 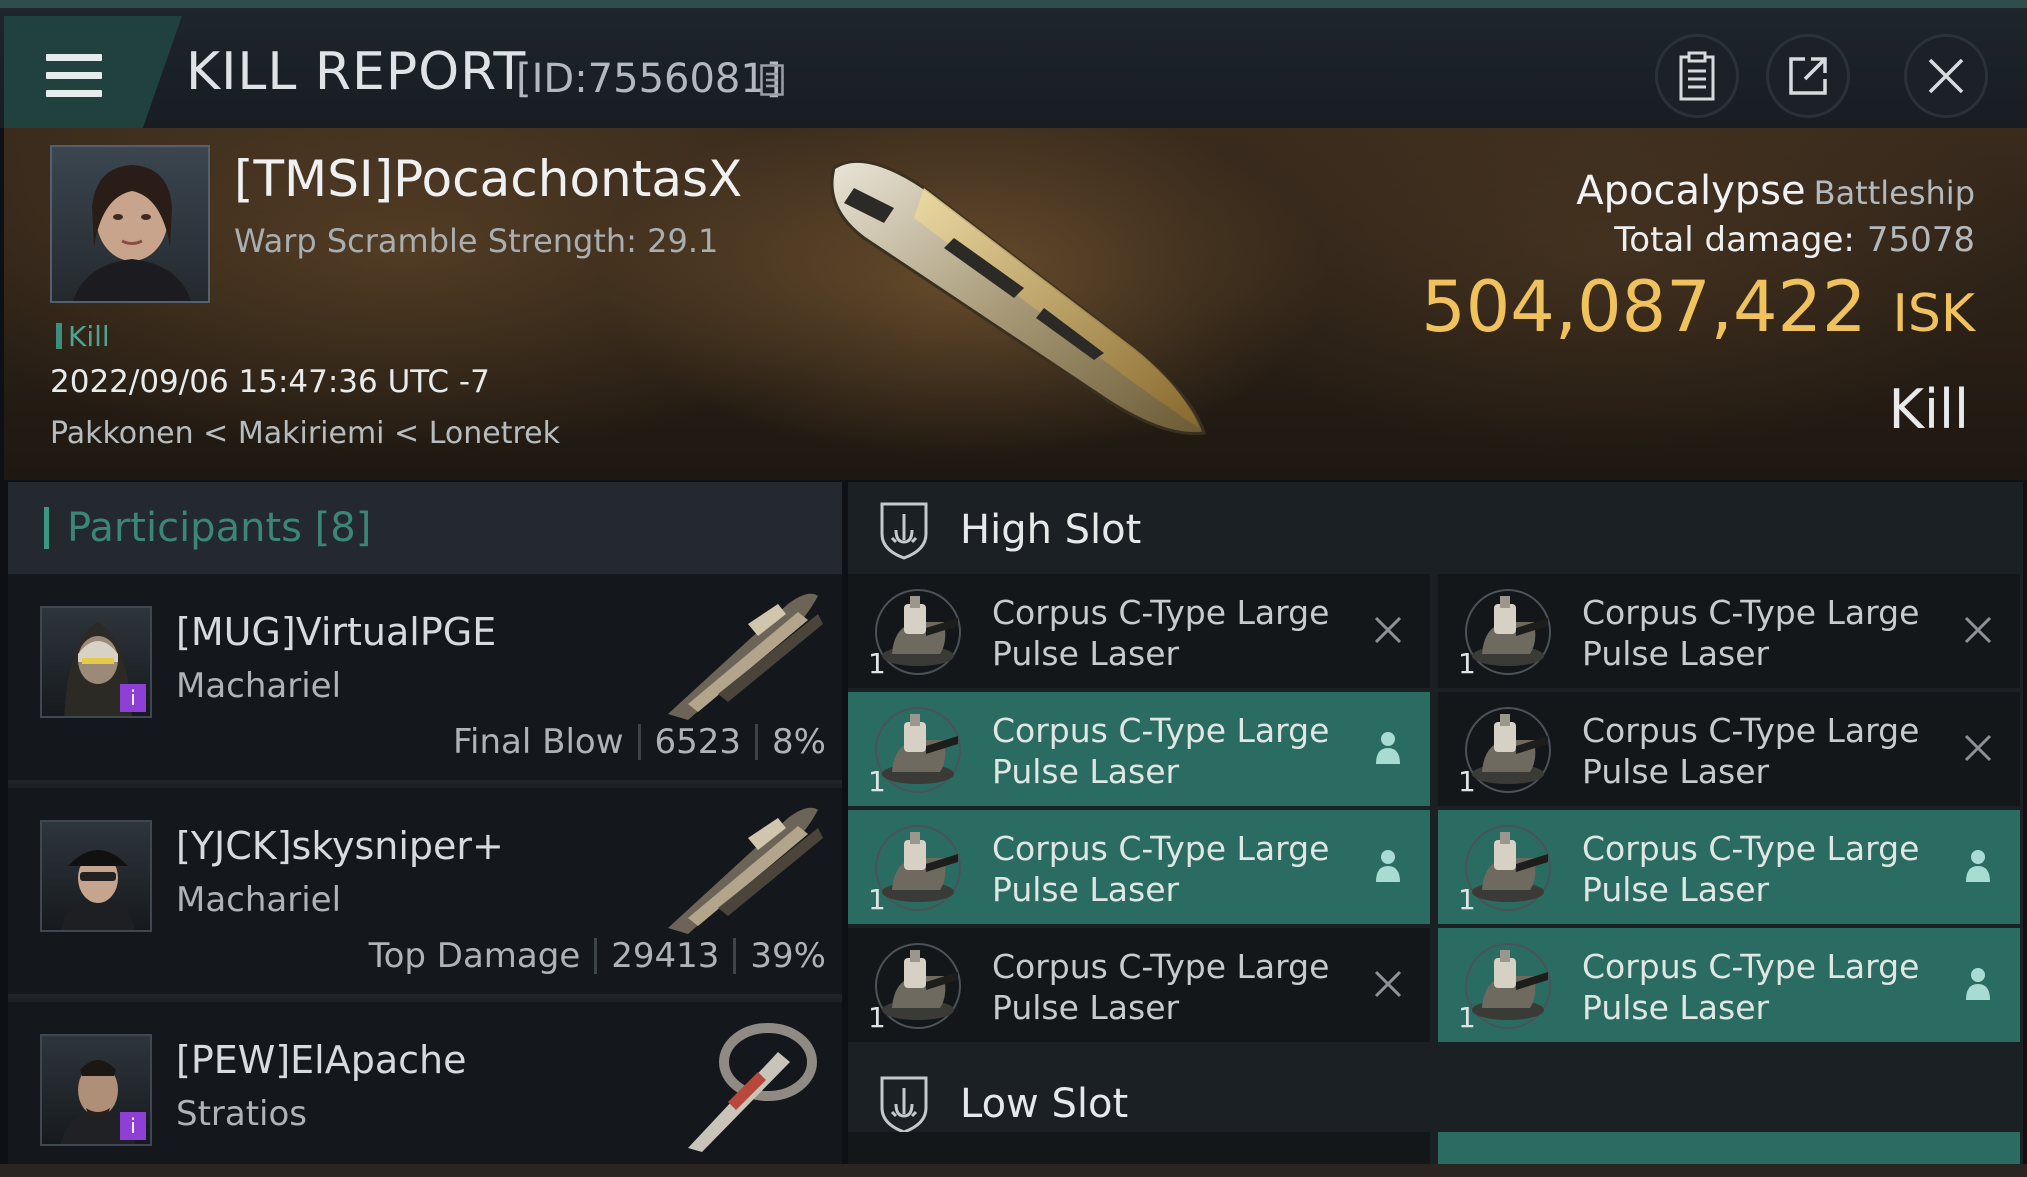 I want to click on participant-stats: Top Damage 29413 39%, so click(x=597, y=956).